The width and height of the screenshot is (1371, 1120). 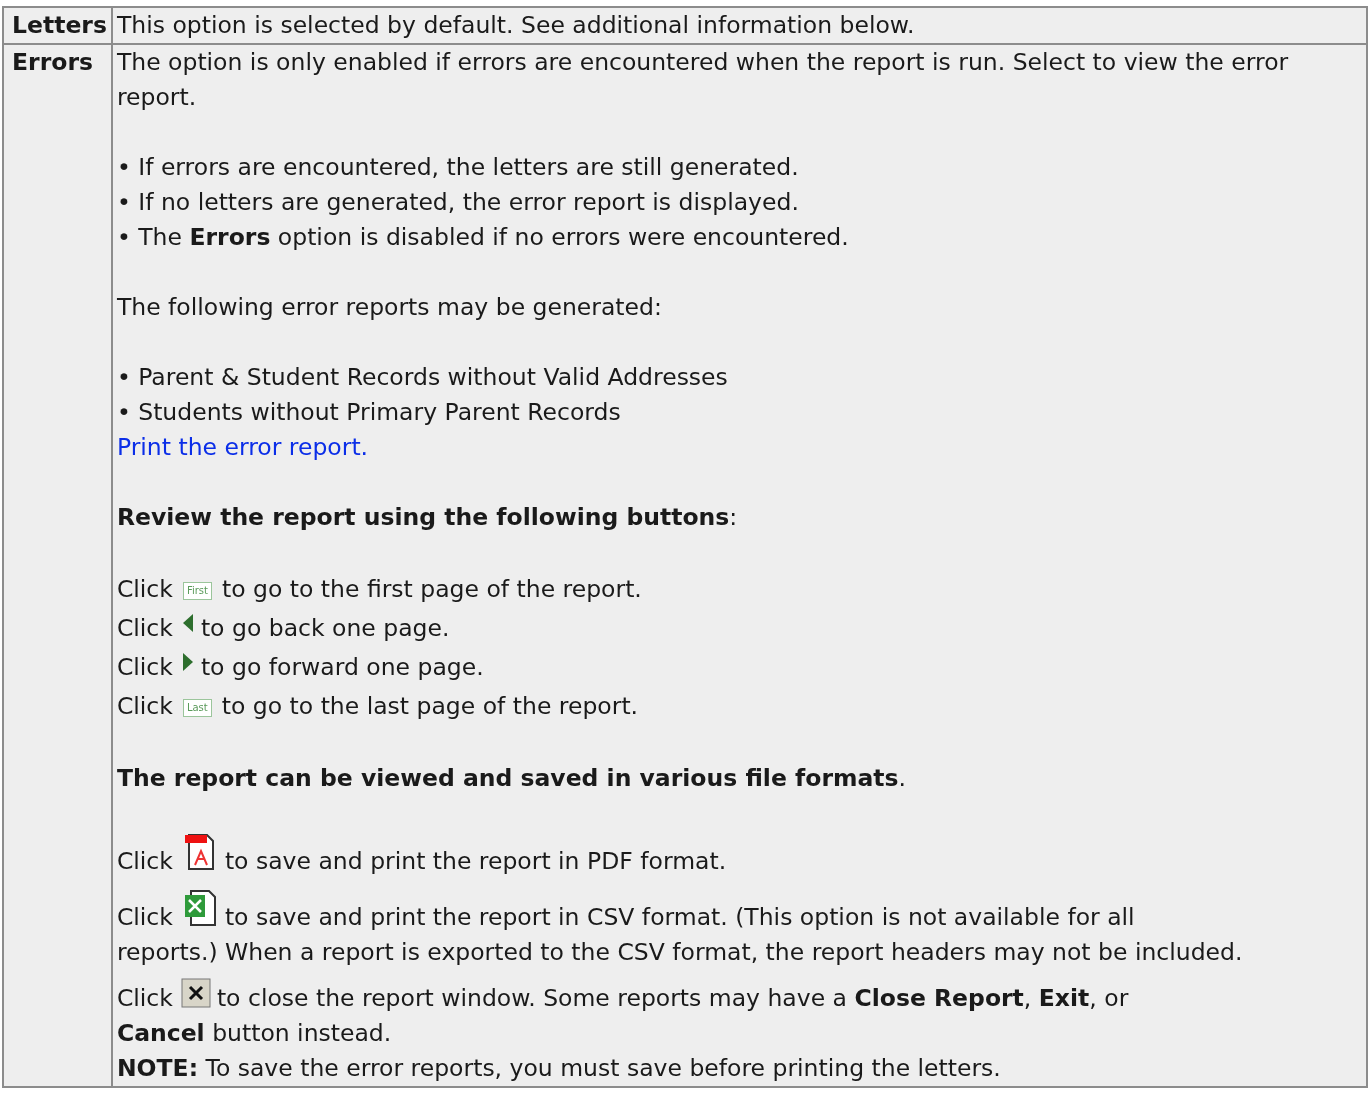 I want to click on text-line: • If no letters are generated, the error report is displayed., so click(x=458, y=202).